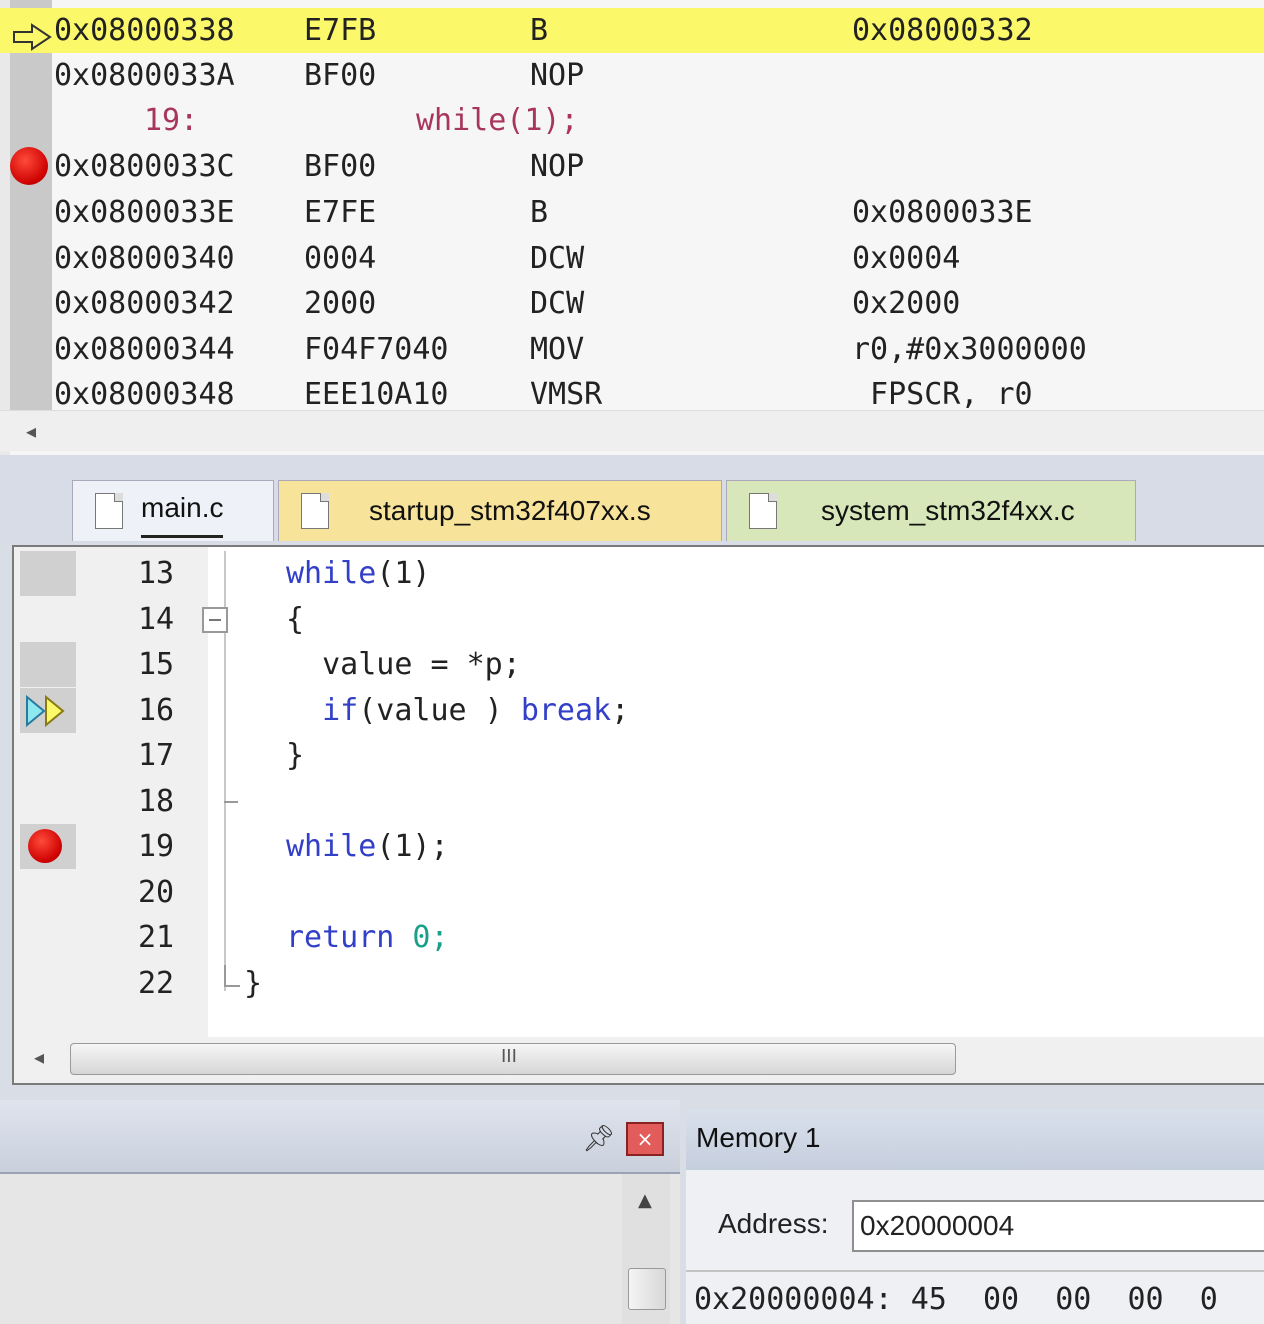  Describe the element at coordinates (340, 1212) in the screenshot. I see `bottom-left-pane: 📌︎ × ▲` at that location.